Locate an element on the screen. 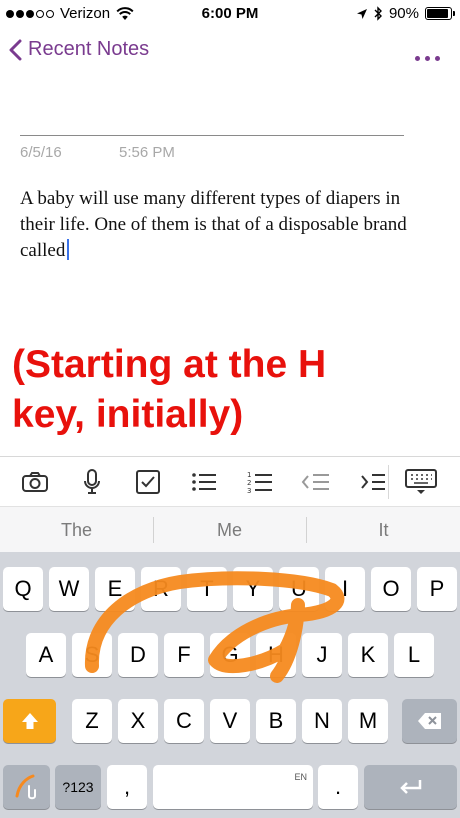  return-arrow-icon is located at coordinates (410, 787).